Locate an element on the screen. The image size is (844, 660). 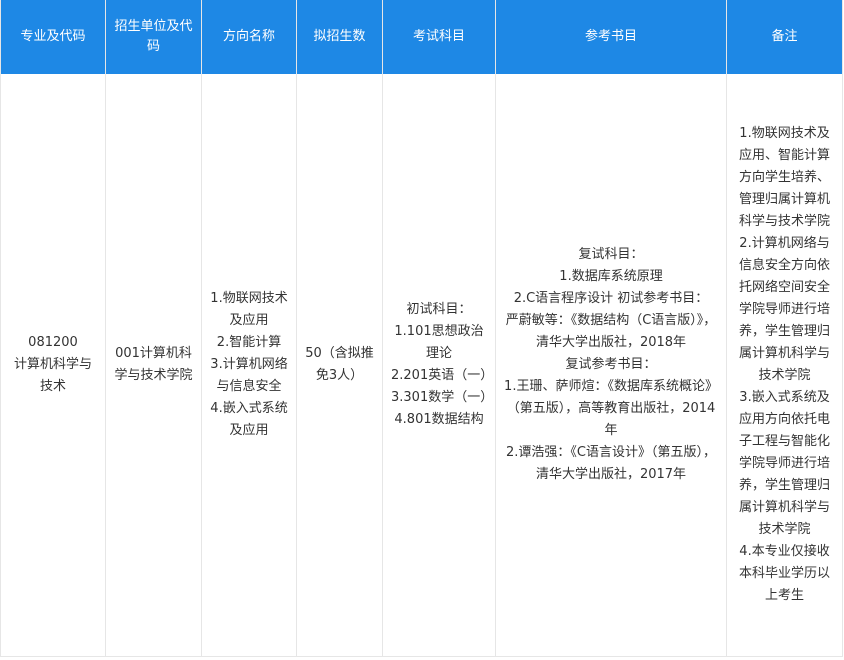
exam-item: 3.301数学（一） is located at coordinates (442, 397).